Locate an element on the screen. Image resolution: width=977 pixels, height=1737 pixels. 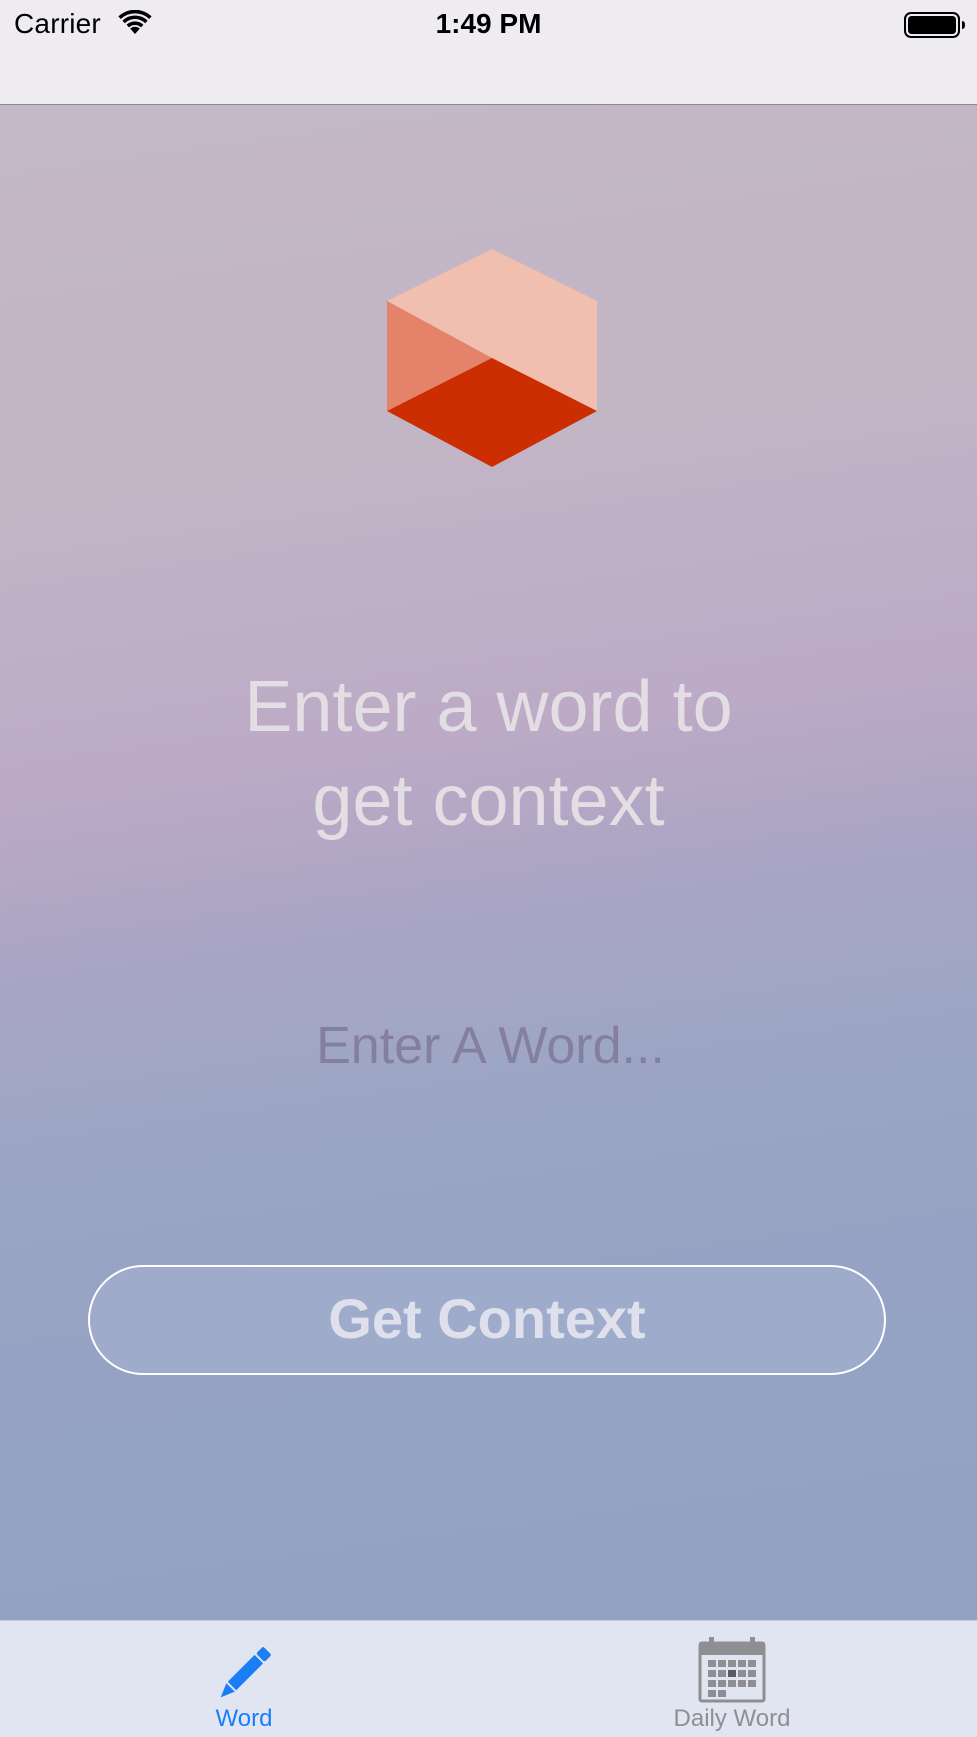
calendar-icon is located at coordinates (732, 1670).